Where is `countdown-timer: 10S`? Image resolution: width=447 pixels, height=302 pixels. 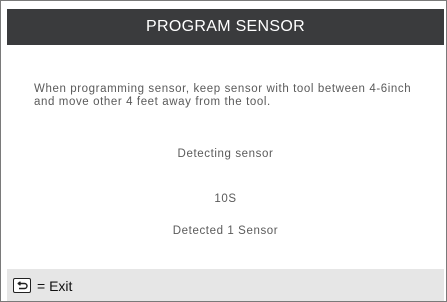
countdown-timer: 10S is located at coordinates (225, 199).